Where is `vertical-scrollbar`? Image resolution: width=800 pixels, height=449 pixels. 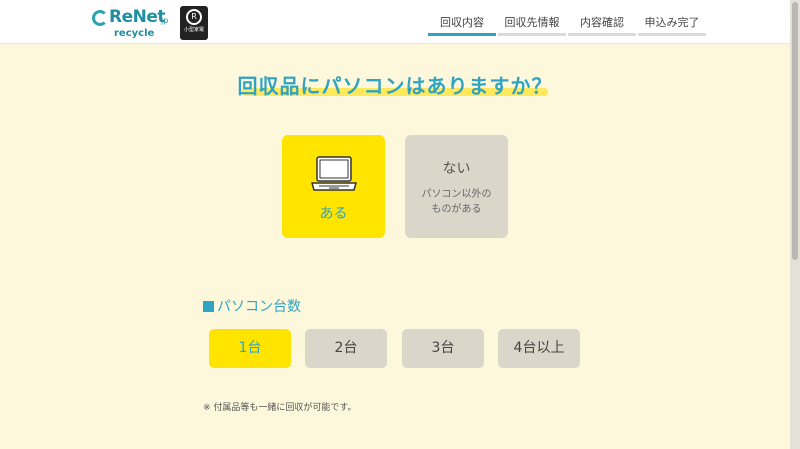
vertical-scrollbar is located at coordinates (795, 224).